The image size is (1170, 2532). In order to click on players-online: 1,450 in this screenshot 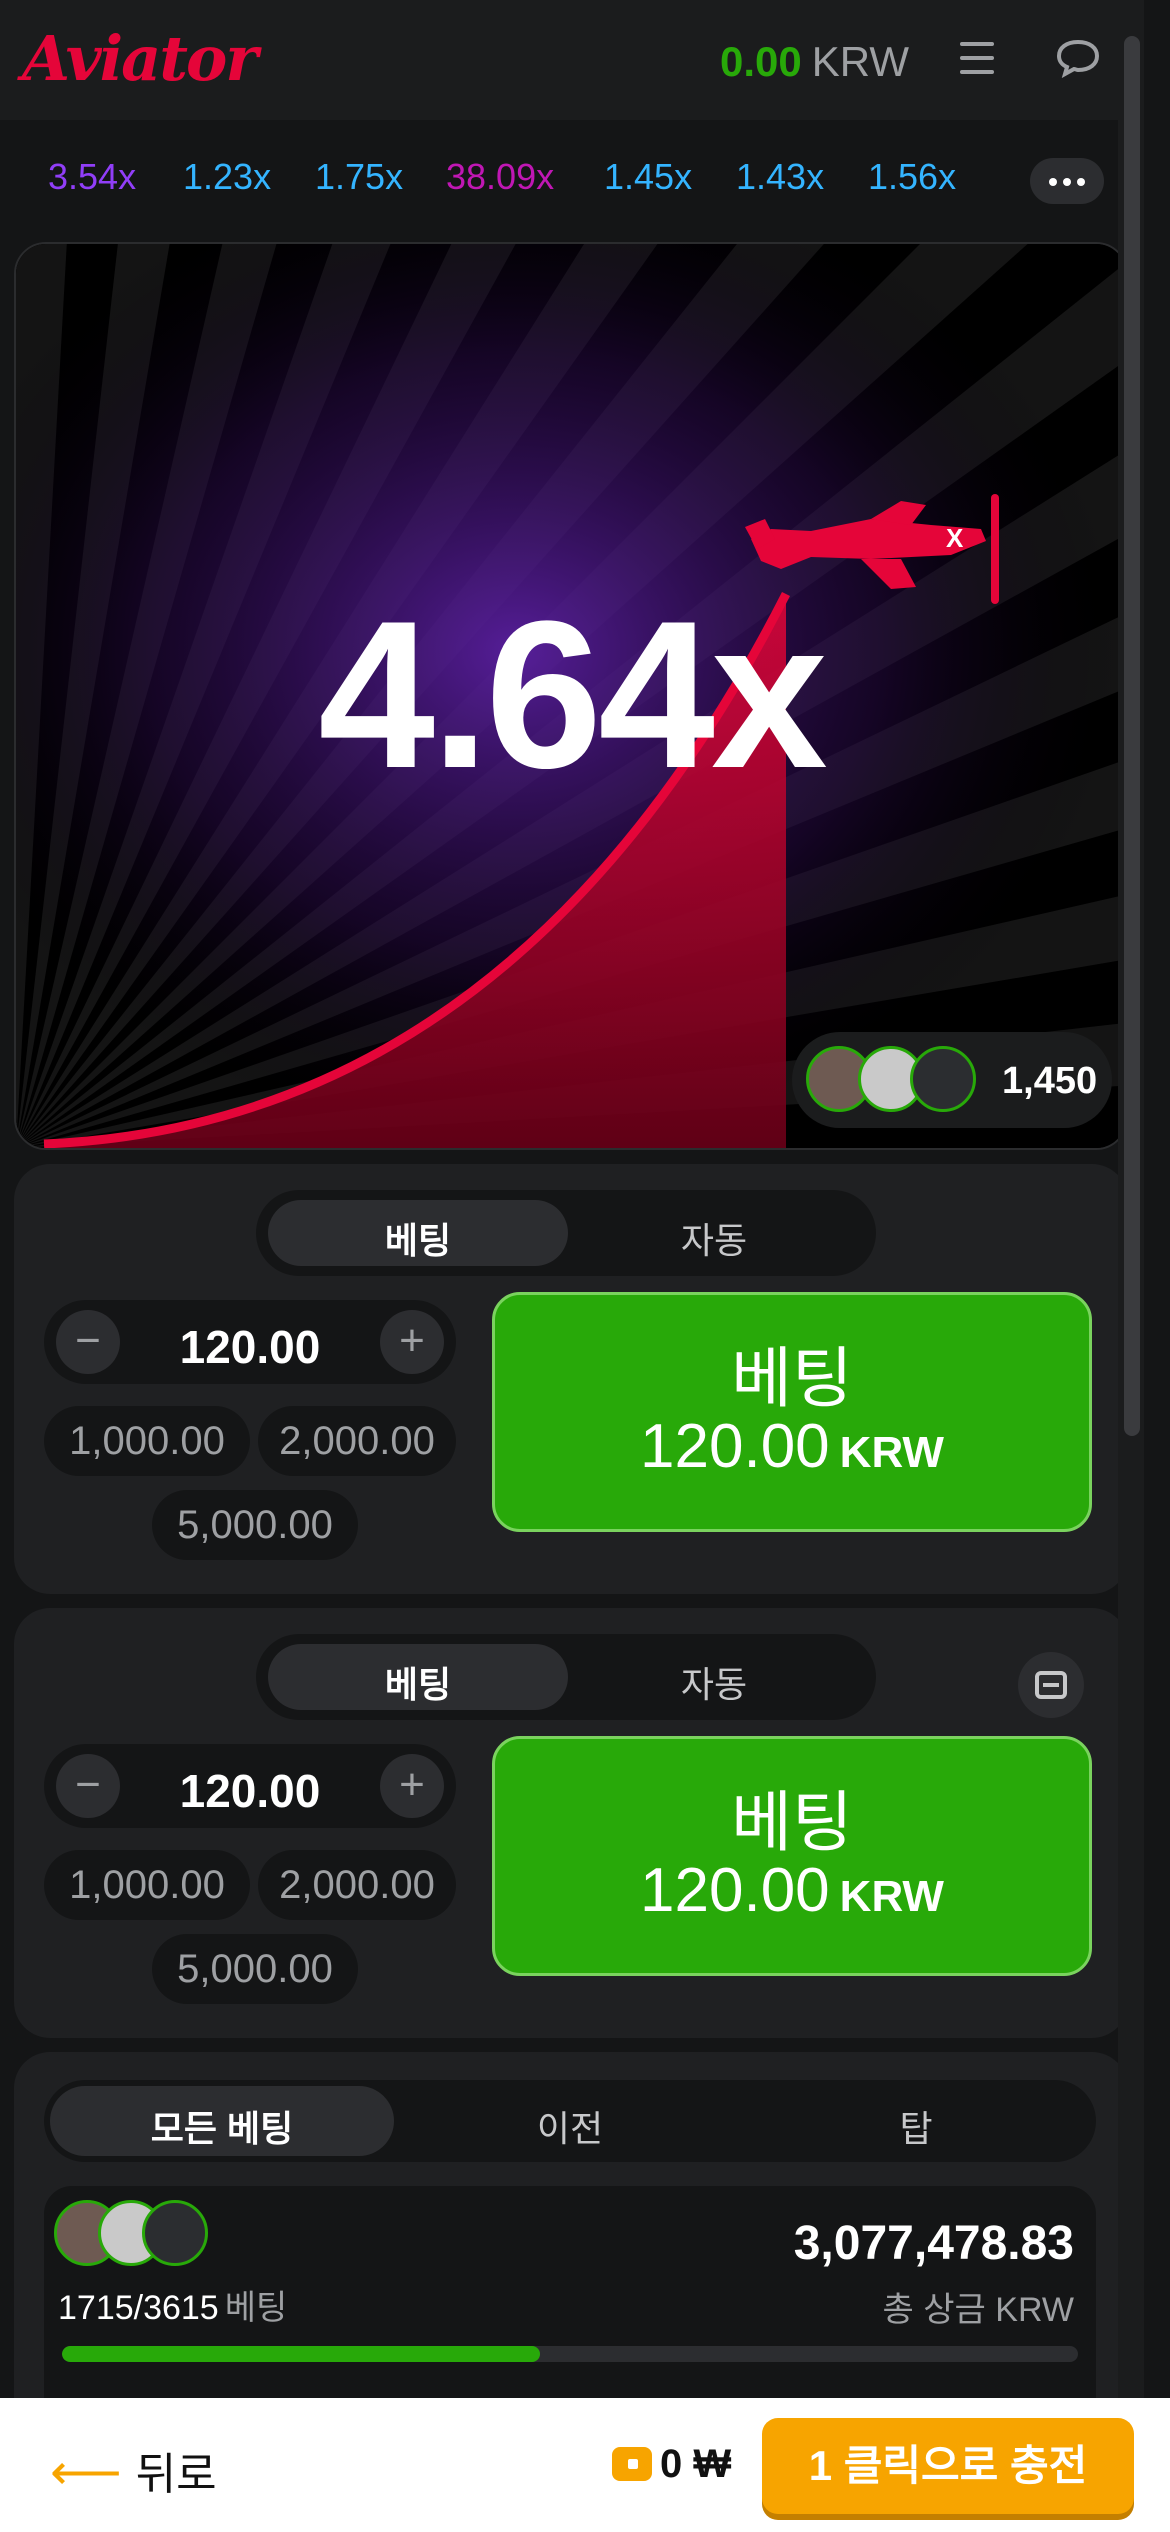, I will do `click(952, 1080)`.